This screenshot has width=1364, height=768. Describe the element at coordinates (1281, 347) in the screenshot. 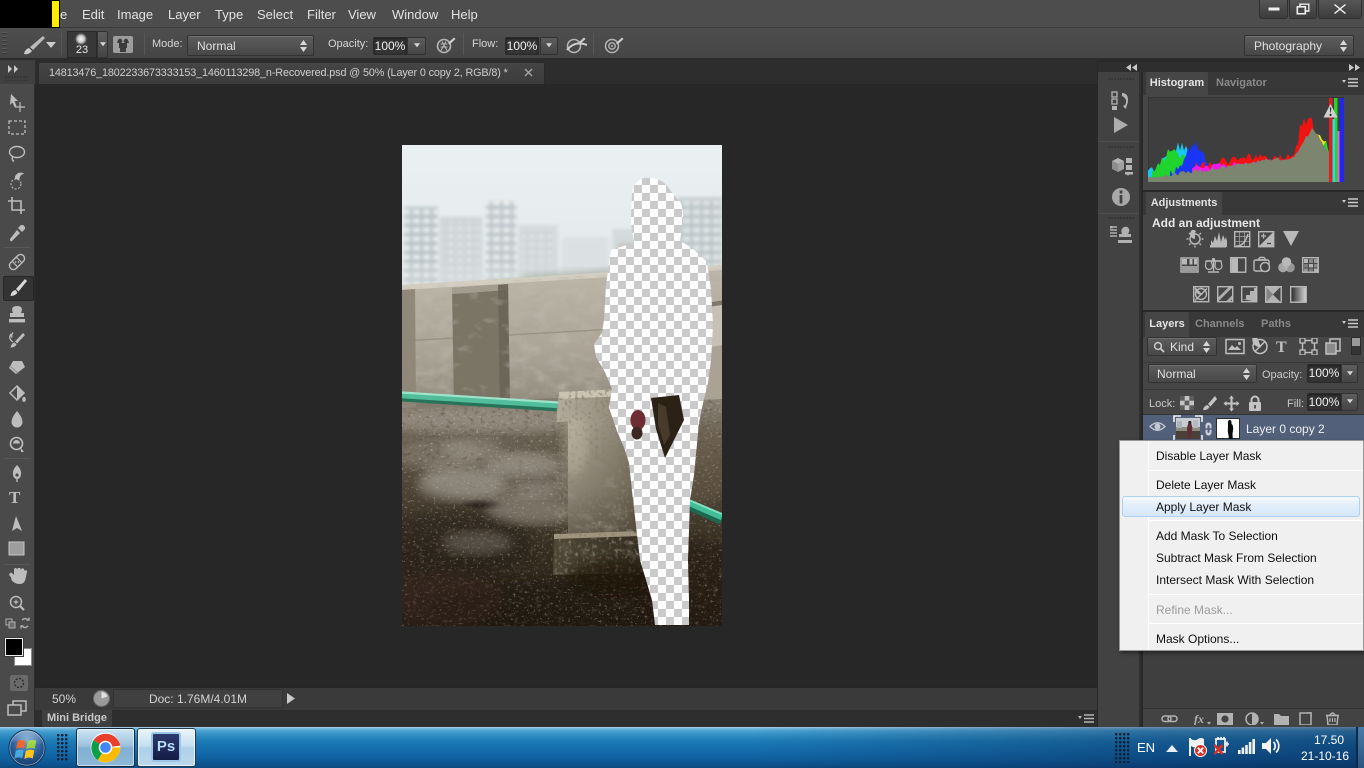

I see `svg-text: T` at that location.